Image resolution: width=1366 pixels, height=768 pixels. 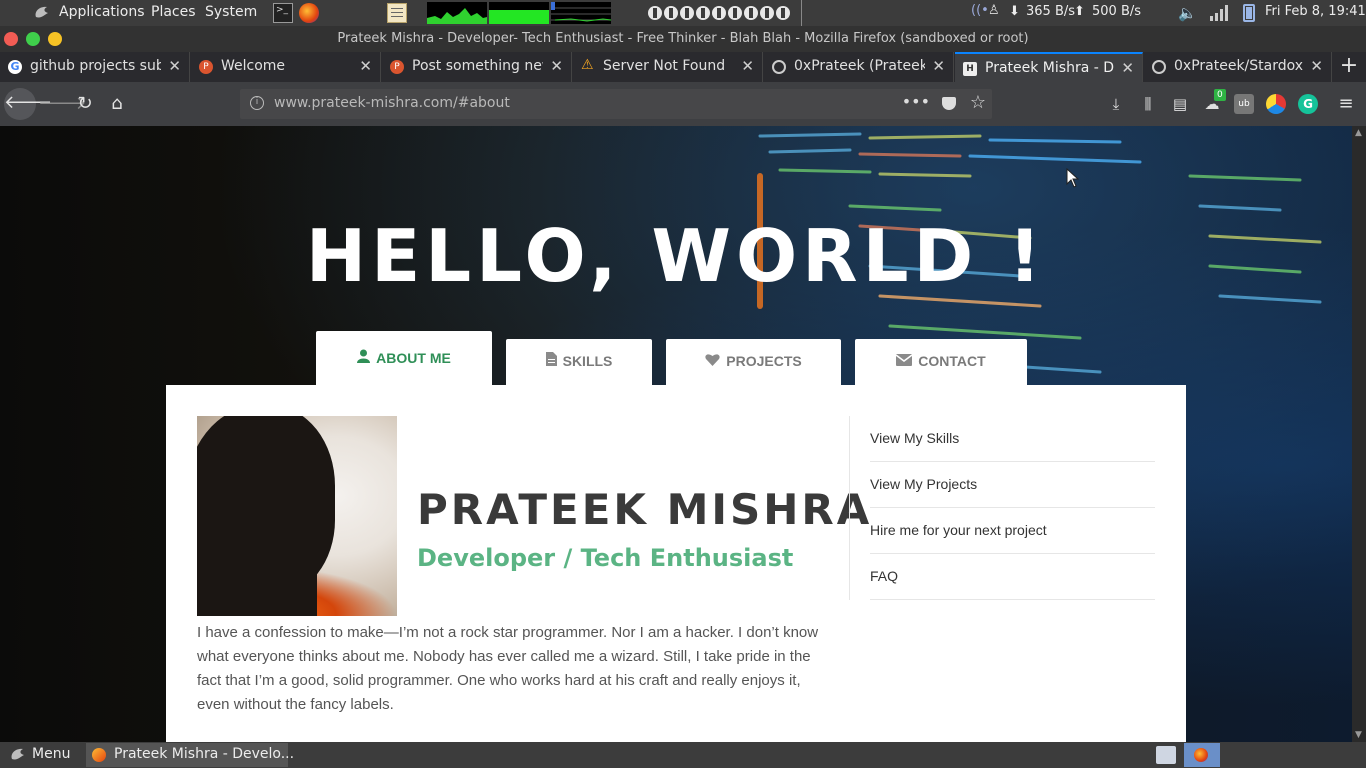 I want to click on tab-github-profile: 0xPrateek (Prateek ✕, so click(x=859, y=67).